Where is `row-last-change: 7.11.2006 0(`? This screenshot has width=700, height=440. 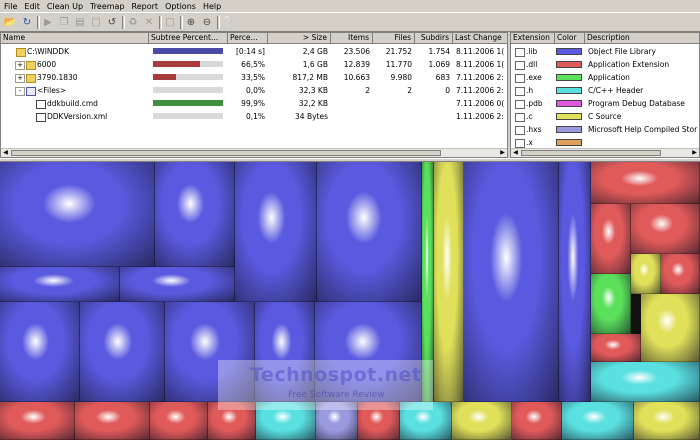 row-last-change: 7.11.2006 0( is located at coordinates (480, 103).